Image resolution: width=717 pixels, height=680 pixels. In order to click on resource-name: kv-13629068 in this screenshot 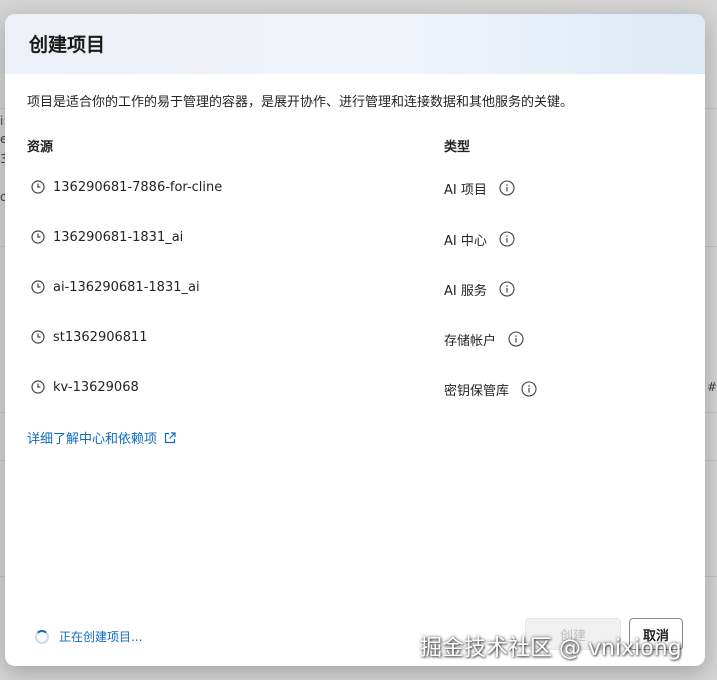, I will do `click(96, 387)`.